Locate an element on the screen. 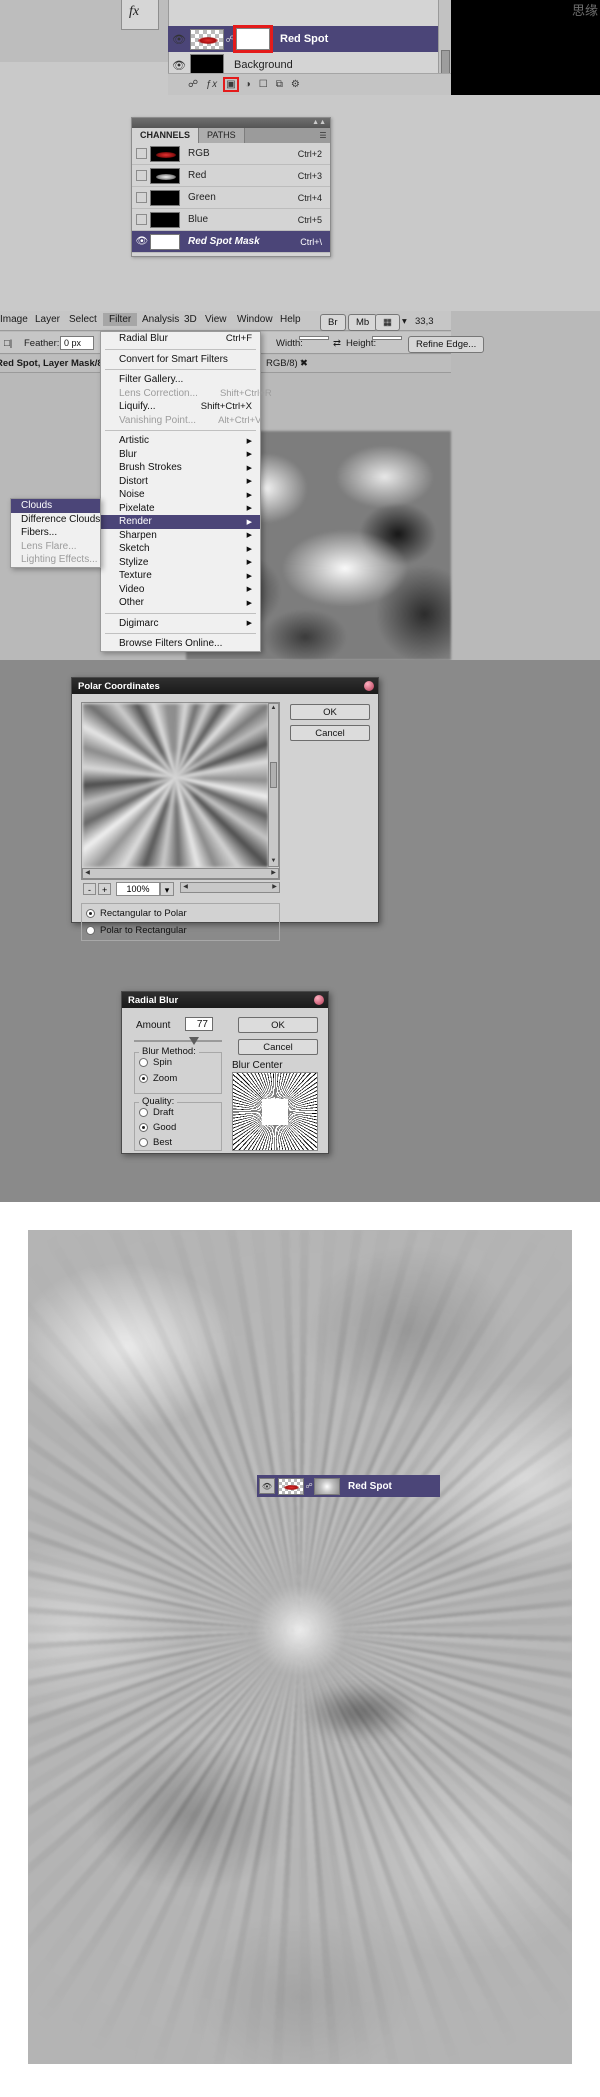  radio-draft: Draft is located at coordinates (156, 1112).